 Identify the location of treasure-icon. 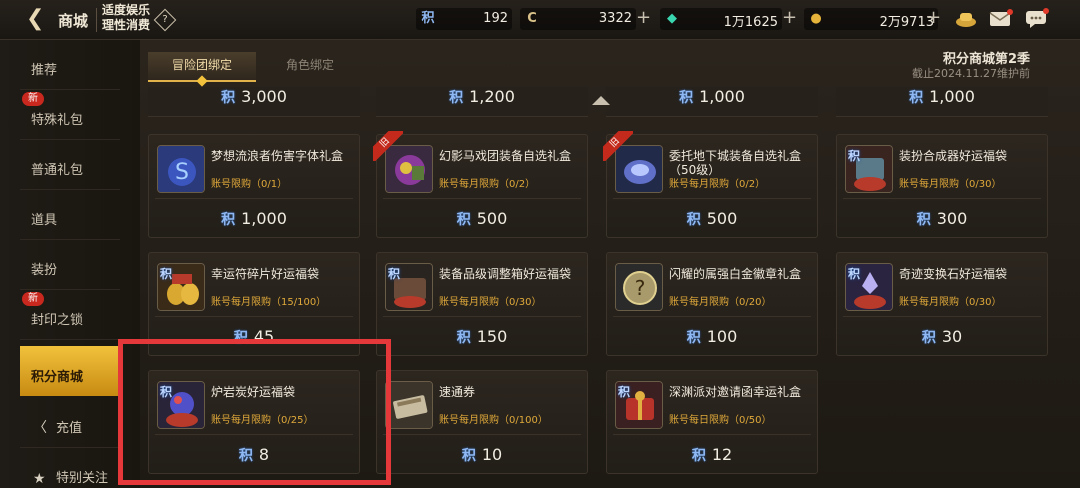
(966, 18).